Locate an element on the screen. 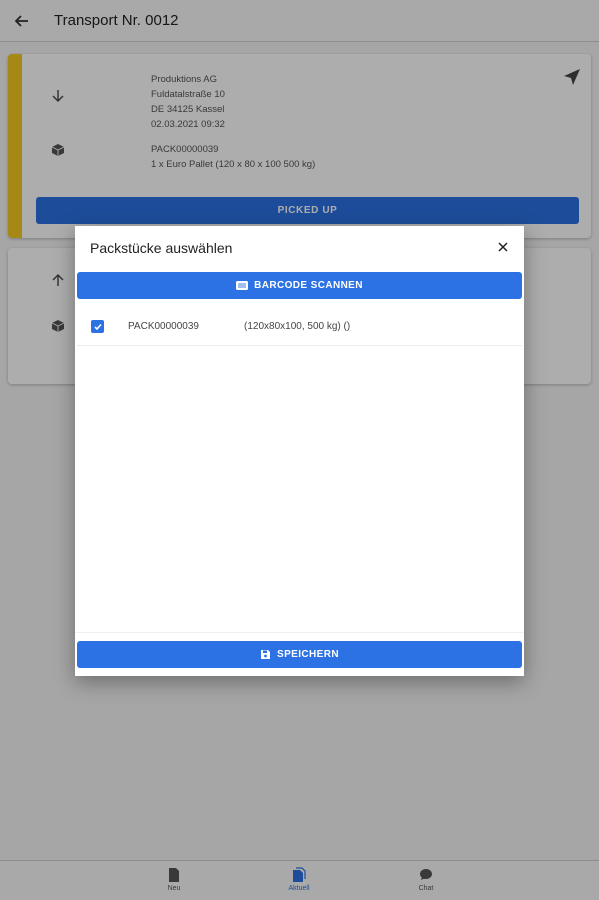  close-button is located at coordinates (503, 247).